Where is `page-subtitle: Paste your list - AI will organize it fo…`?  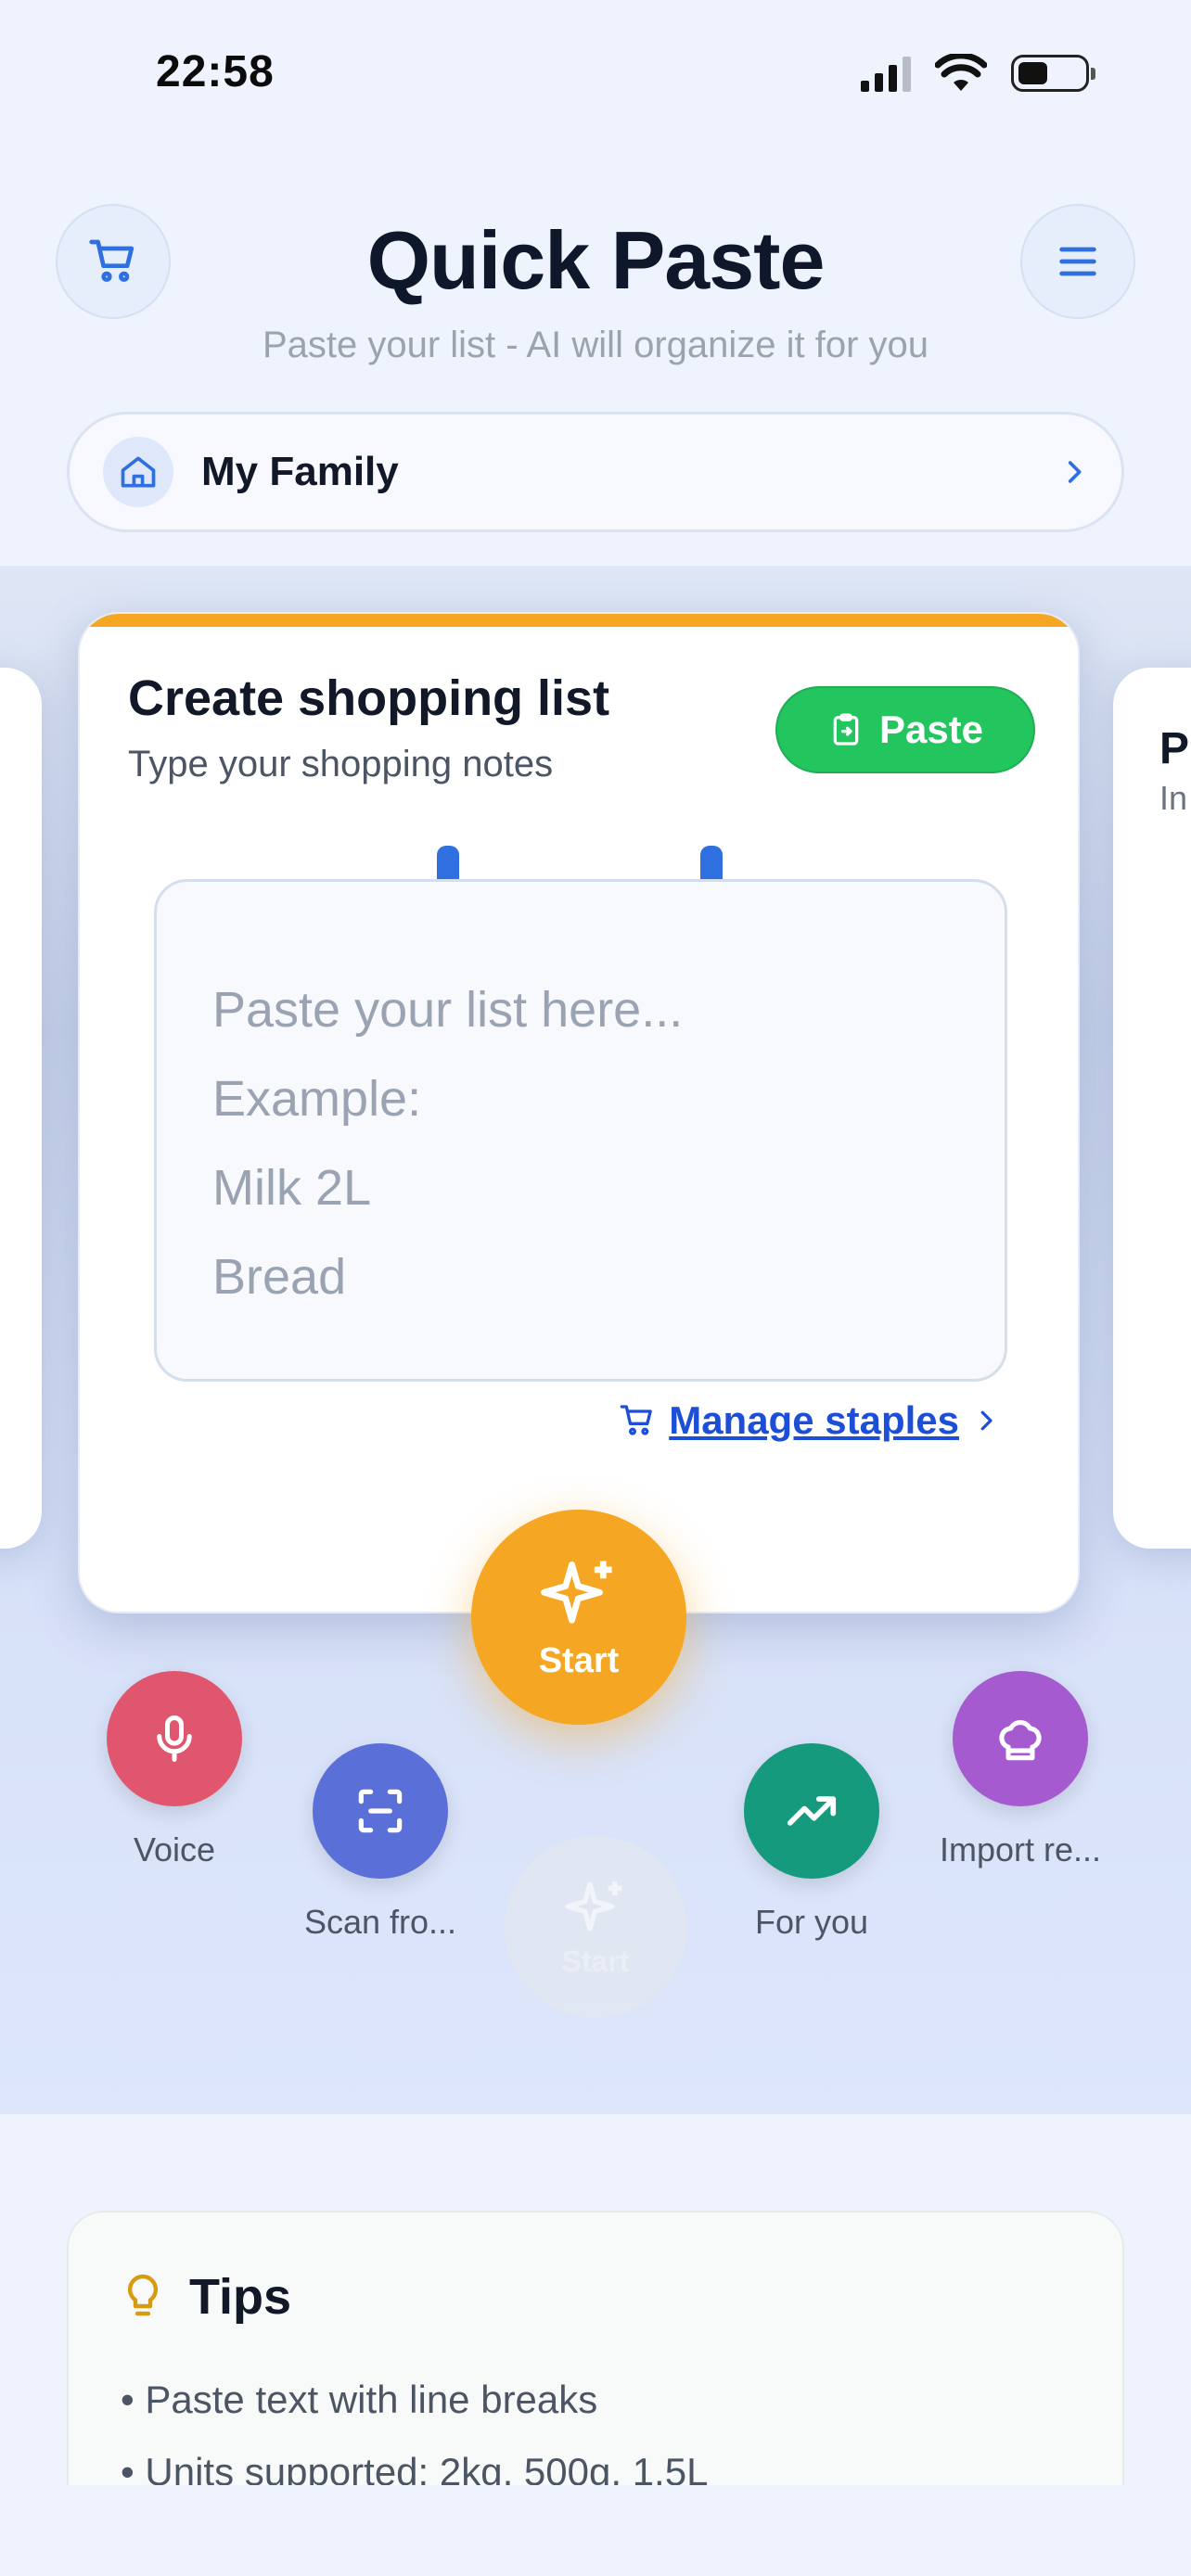
page-subtitle: Paste your list - AI will organize it fo… is located at coordinates (595, 345).